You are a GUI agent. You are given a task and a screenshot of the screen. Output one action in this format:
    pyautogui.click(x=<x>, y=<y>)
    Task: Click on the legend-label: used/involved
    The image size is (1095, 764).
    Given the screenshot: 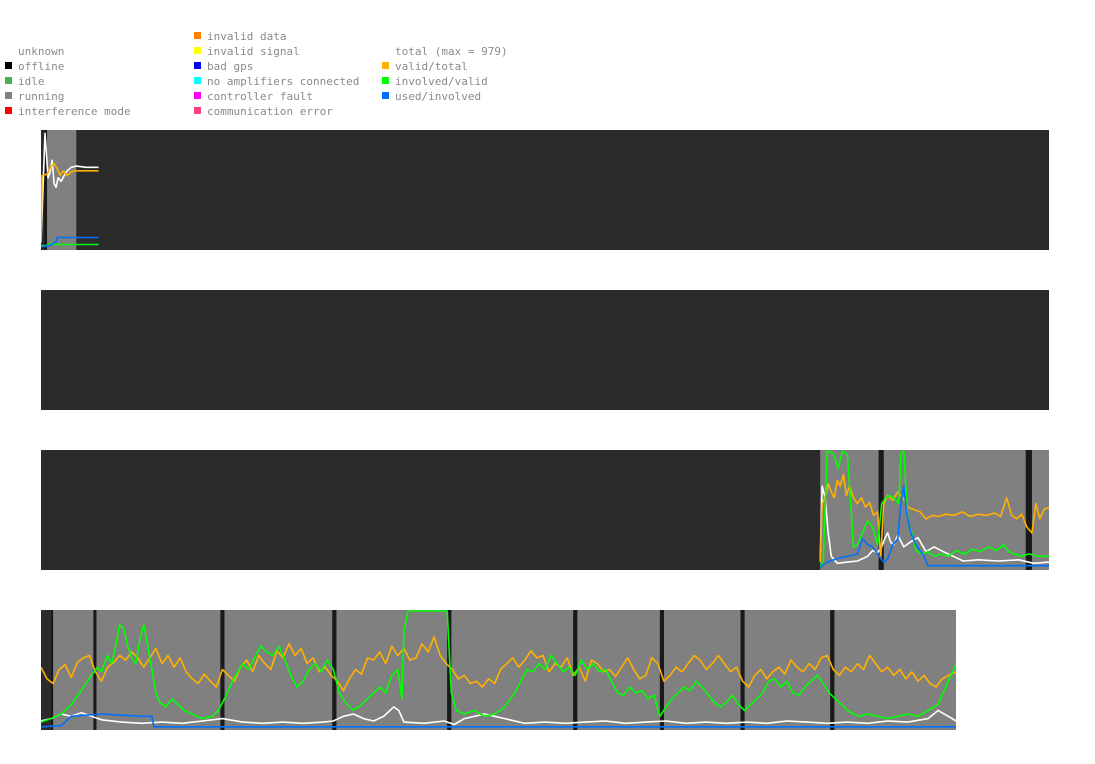 What is the action you would take?
    pyautogui.click(x=438, y=96)
    